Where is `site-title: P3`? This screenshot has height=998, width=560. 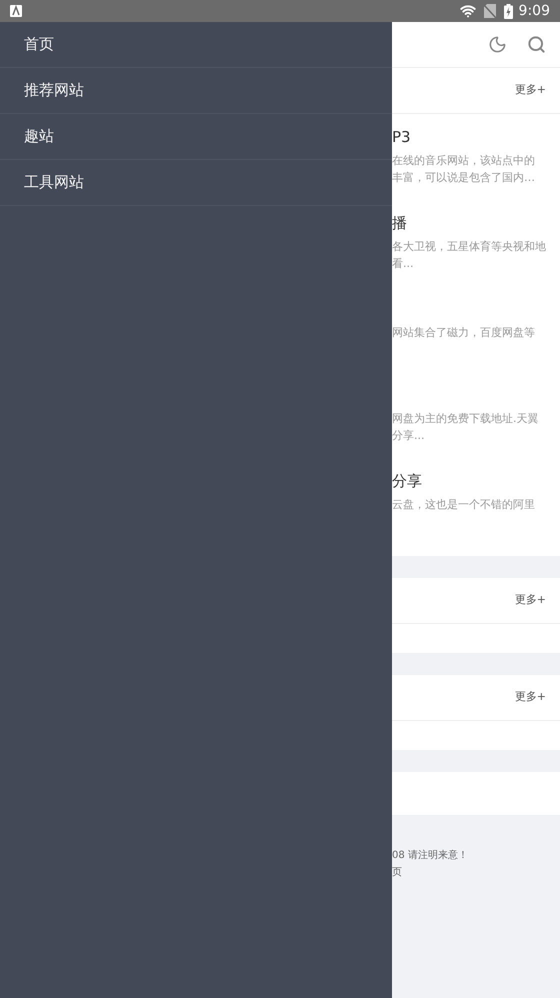 site-title: P3 is located at coordinates (476, 137).